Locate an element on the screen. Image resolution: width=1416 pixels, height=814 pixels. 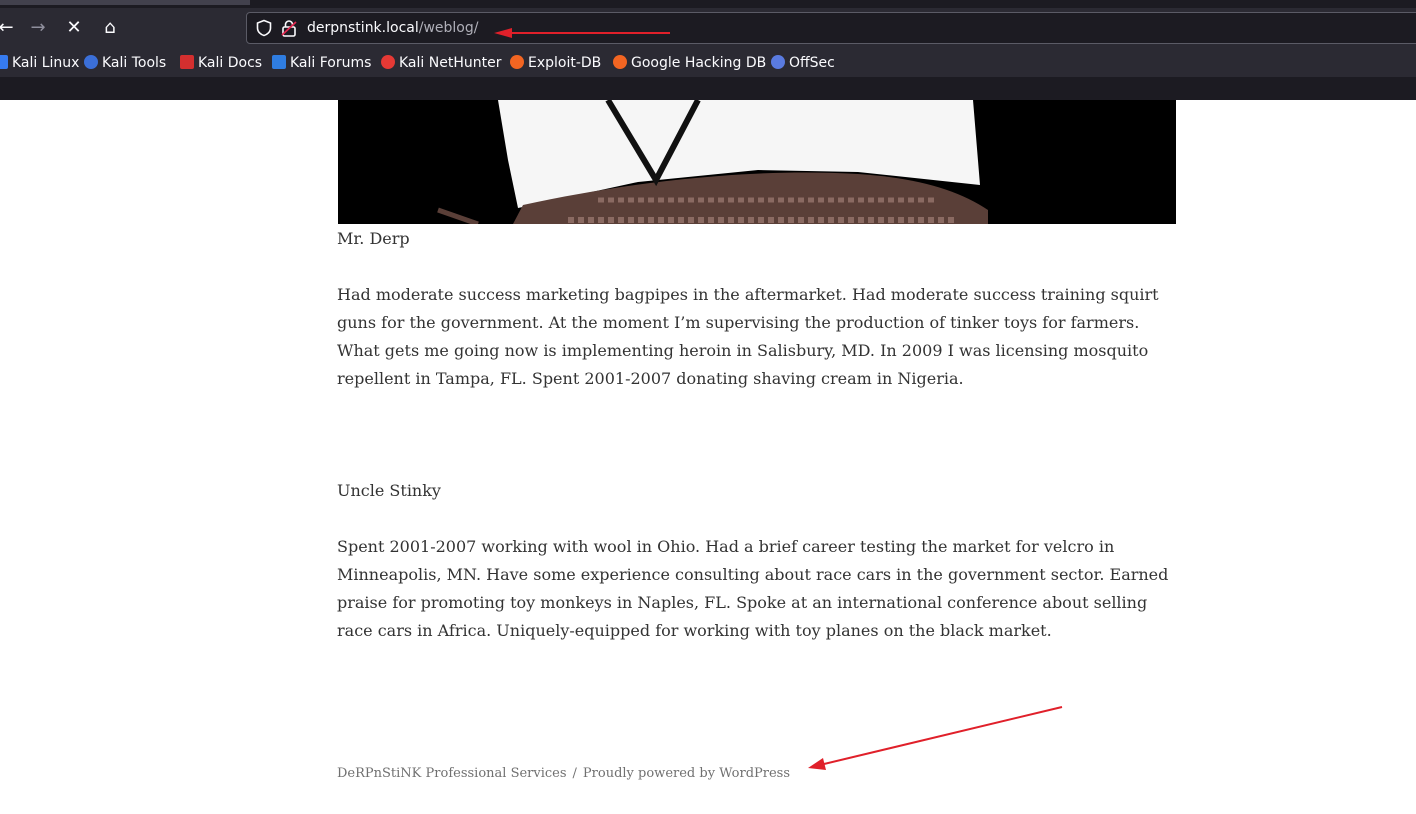
url-path: /weblog/ is located at coordinates (448, 28).